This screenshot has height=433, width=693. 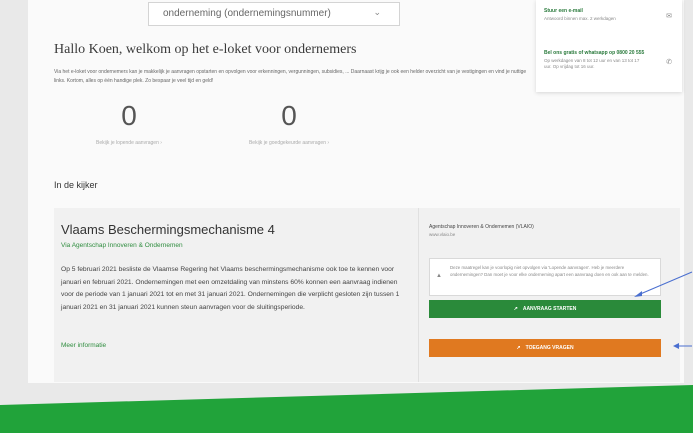 What do you see at coordinates (549, 348) in the screenshot?
I see `request-access-label: TOEGANG VRAGEN` at bounding box center [549, 348].